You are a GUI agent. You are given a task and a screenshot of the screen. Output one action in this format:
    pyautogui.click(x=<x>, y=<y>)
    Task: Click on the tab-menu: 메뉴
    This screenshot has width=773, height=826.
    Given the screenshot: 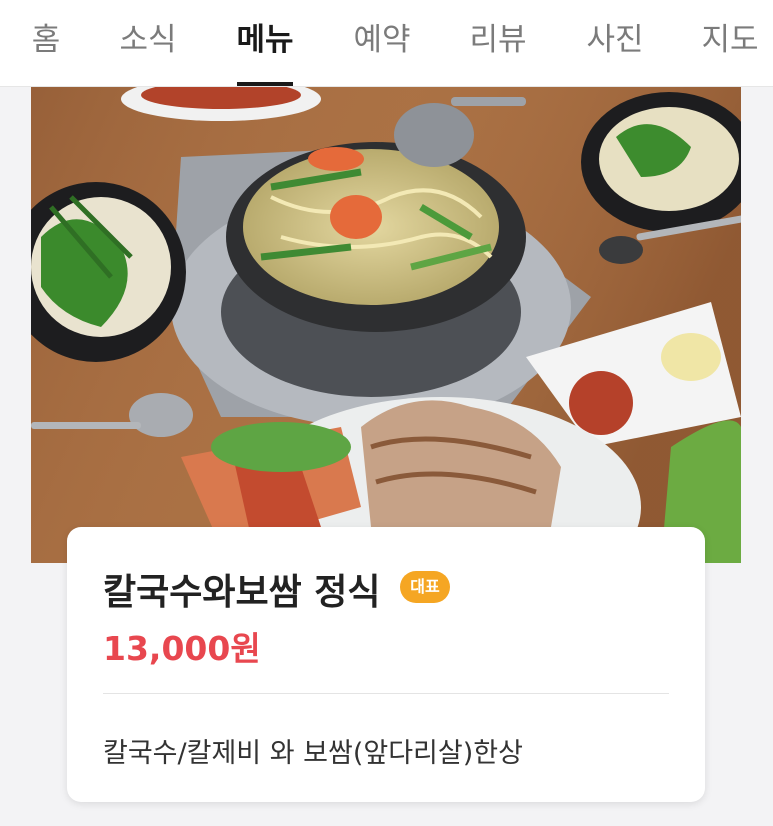 What is the action you would take?
    pyautogui.click(x=265, y=40)
    